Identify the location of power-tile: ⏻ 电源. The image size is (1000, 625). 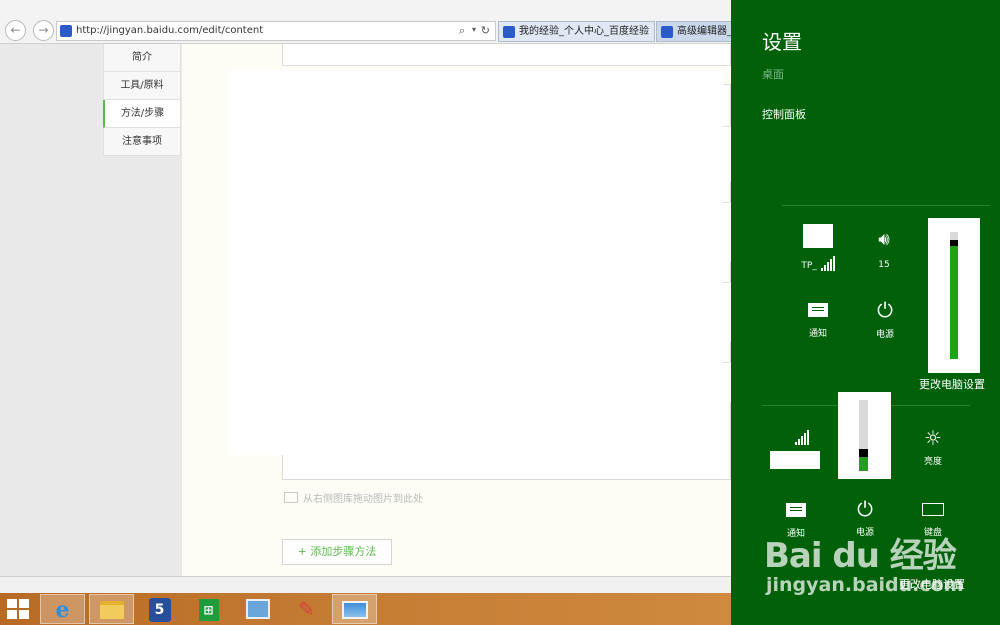
(885, 319).